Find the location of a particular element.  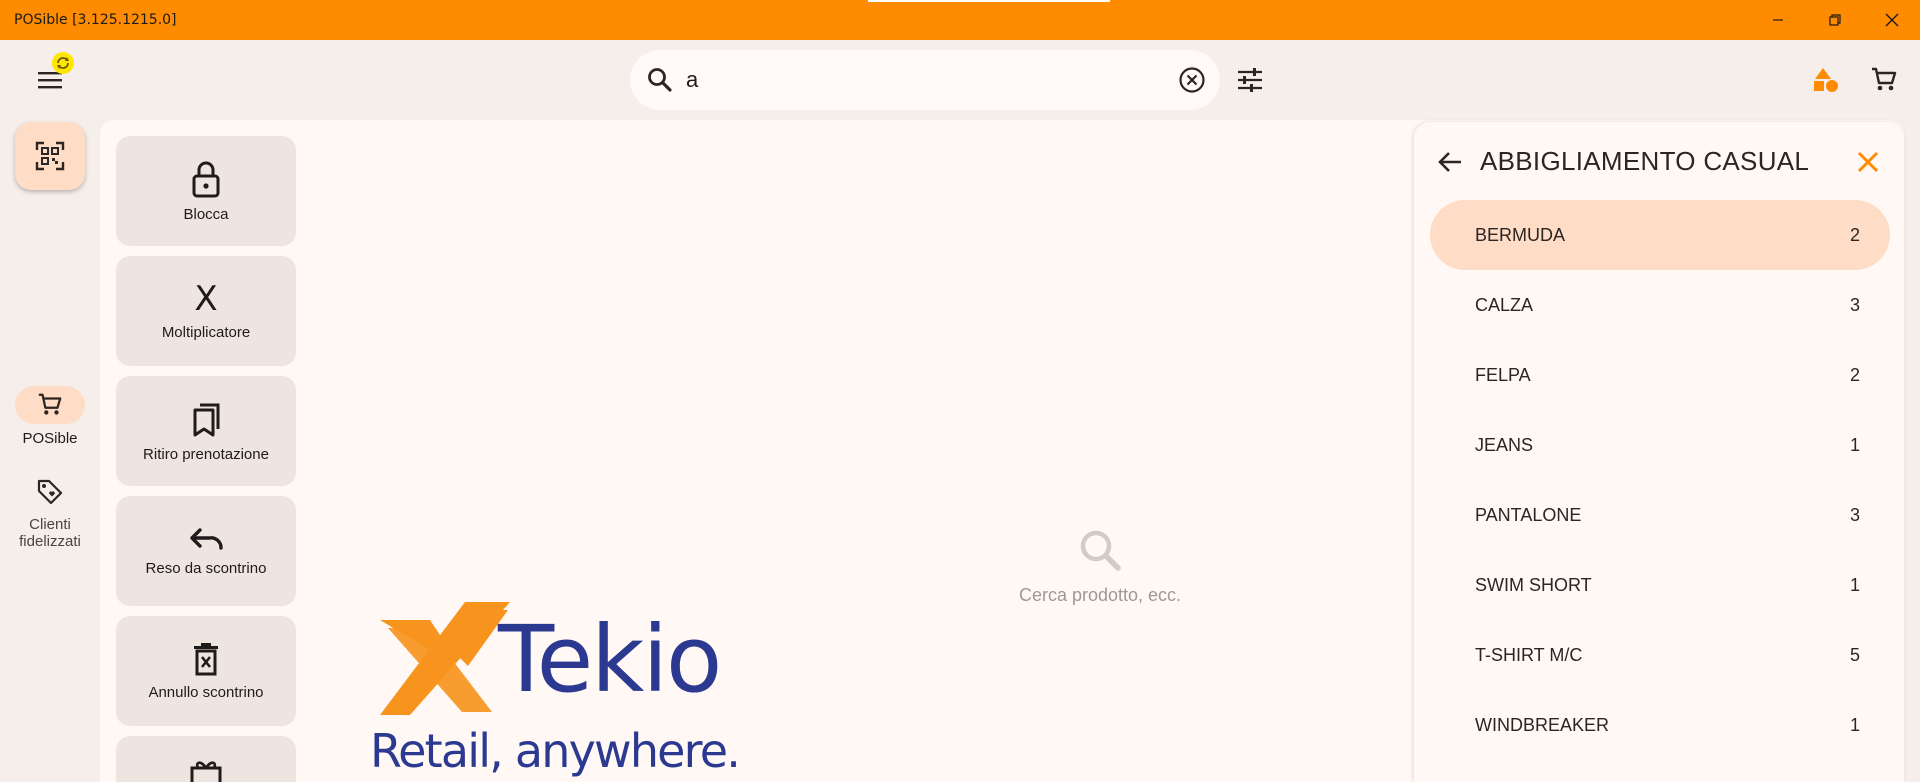

subcategory-item-swim-short: SWIM SHORT 1 is located at coordinates (1660, 585).